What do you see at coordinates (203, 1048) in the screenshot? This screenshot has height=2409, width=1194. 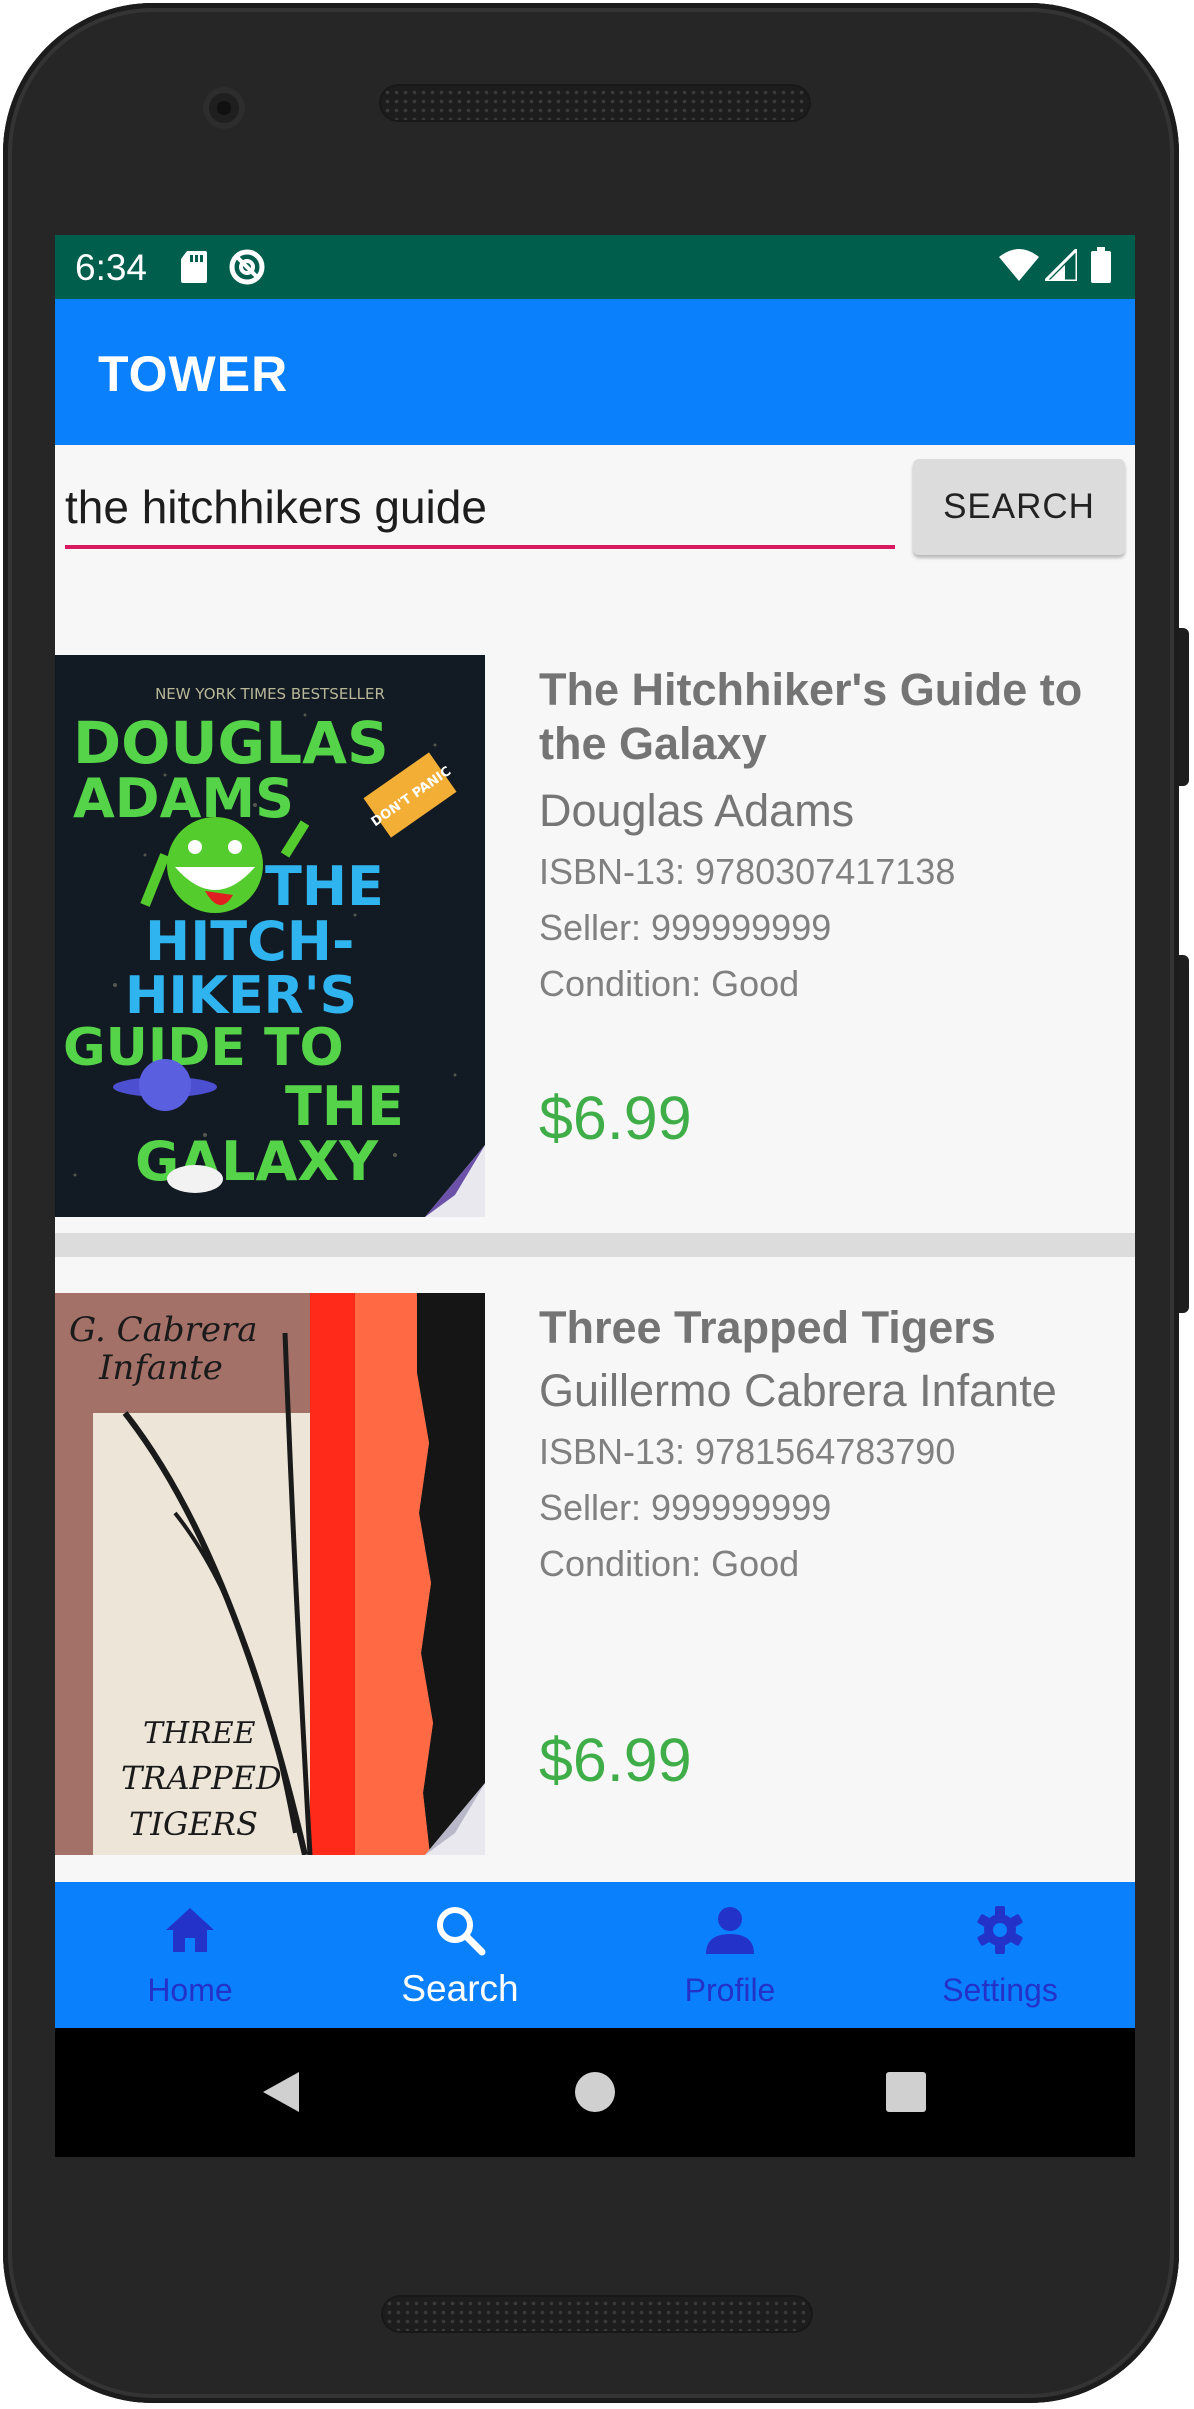 I see `cover-title-line4: GUIDE TO` at bounding box center [203, 1048].